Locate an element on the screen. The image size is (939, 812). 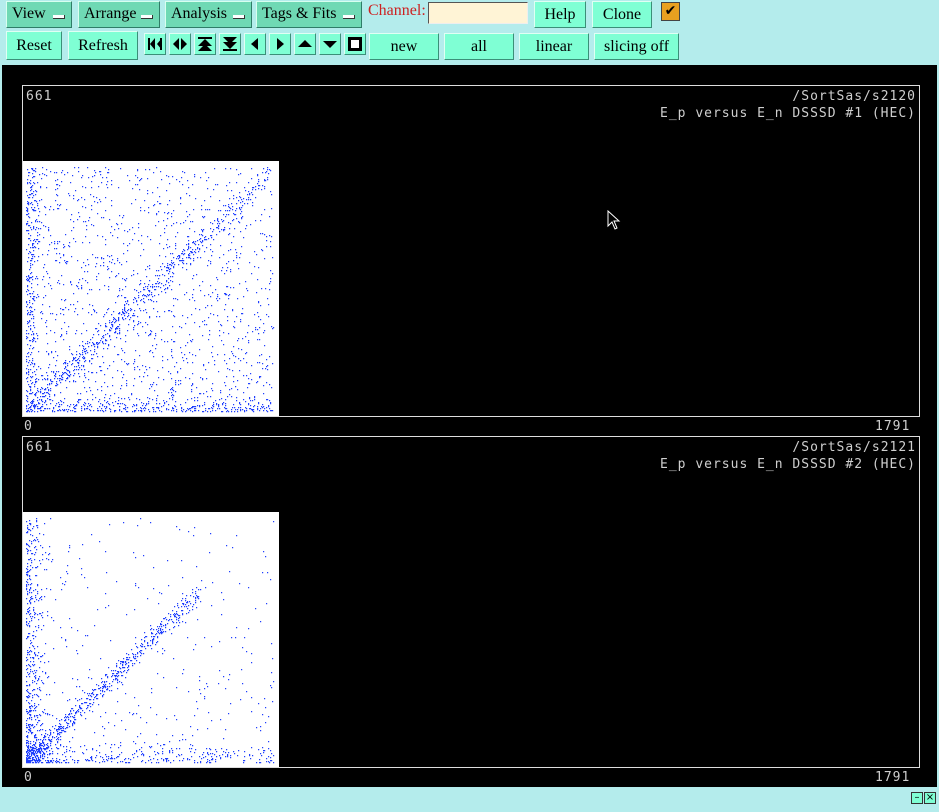
menu-arrange: Arrange is located at coordinates (119, 14).